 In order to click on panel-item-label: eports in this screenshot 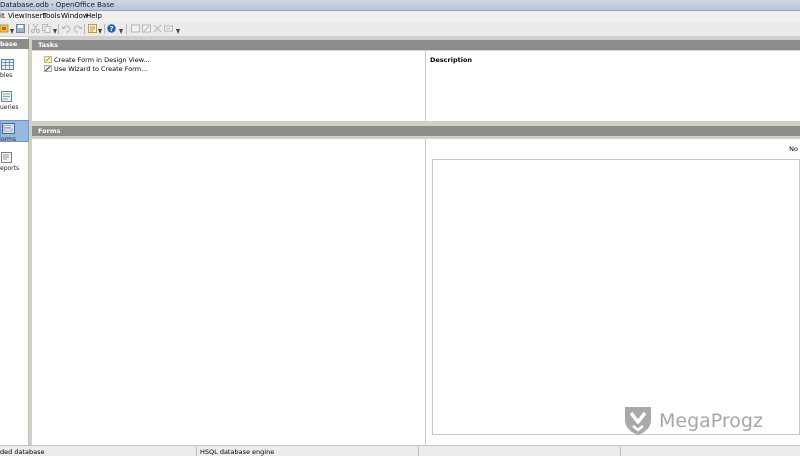, I will do `click(10, 168)`.